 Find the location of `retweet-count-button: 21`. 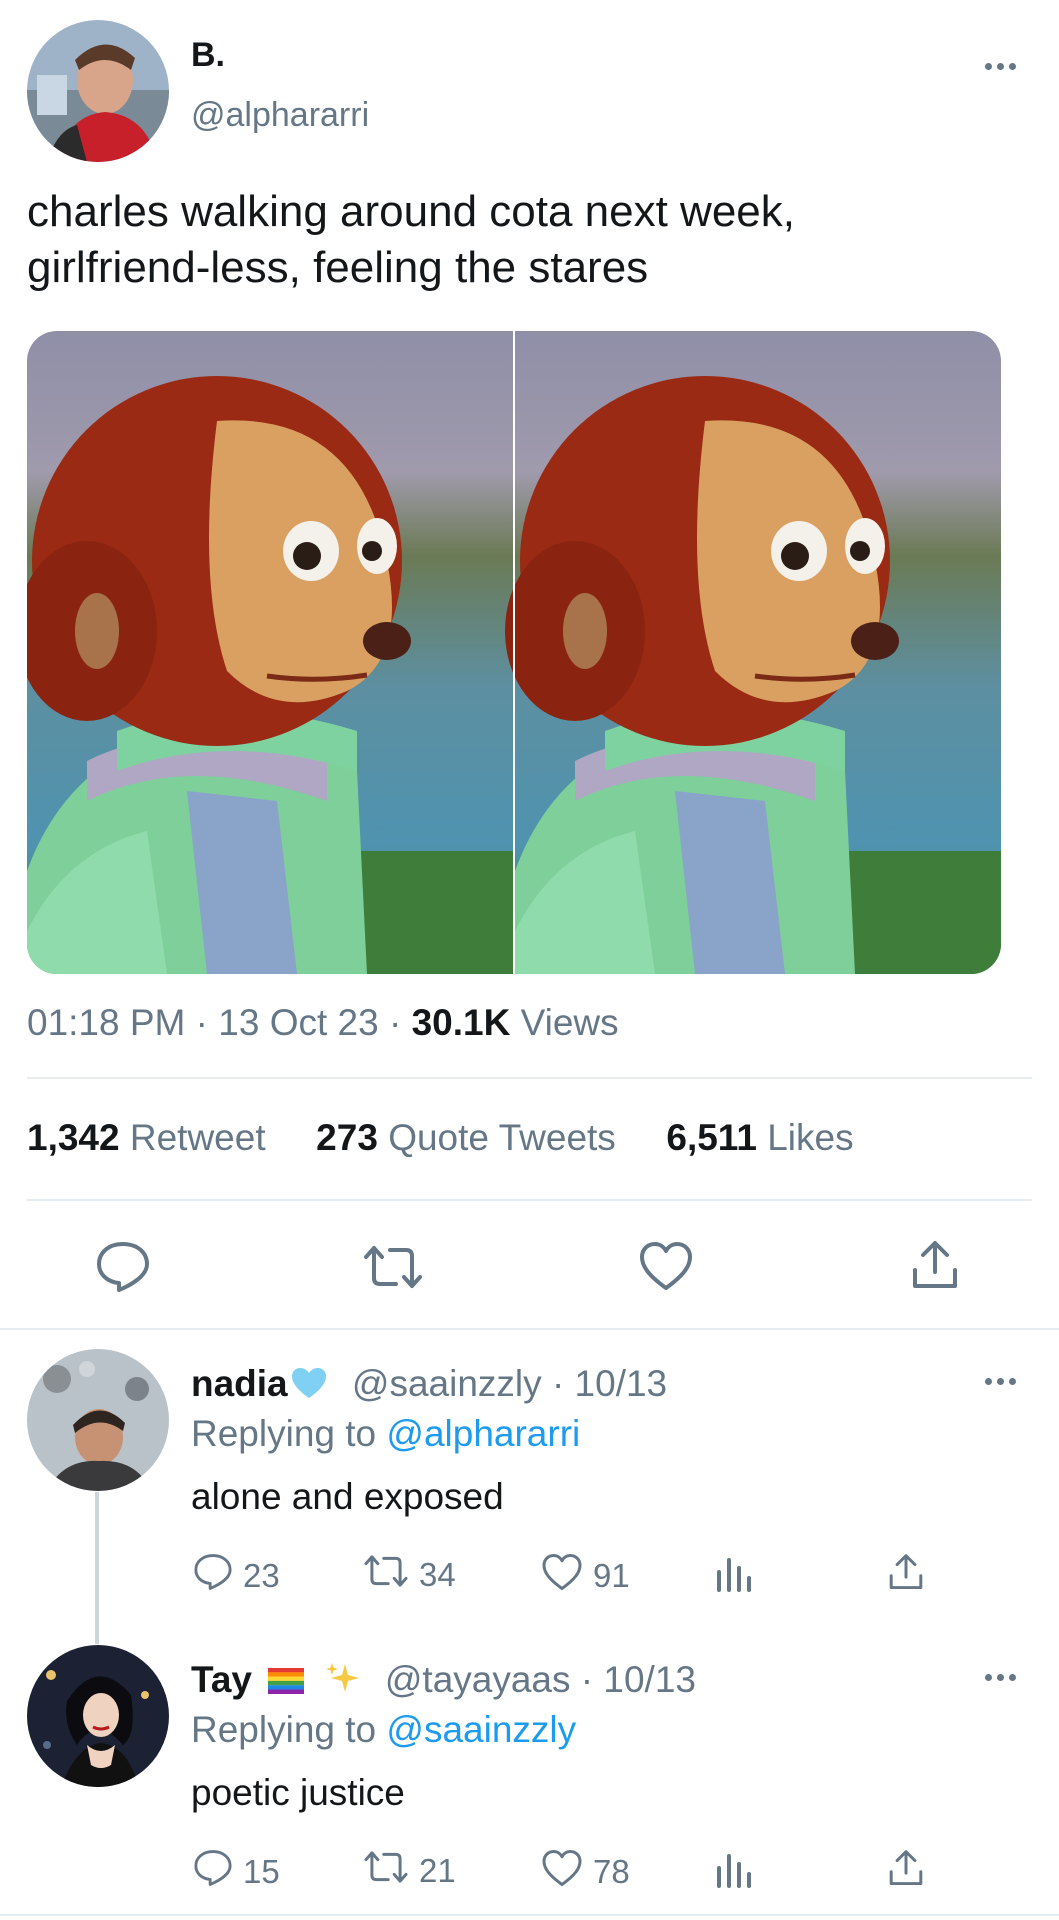

retweet-count-button: 21 is located at coordinates (409, 1871).